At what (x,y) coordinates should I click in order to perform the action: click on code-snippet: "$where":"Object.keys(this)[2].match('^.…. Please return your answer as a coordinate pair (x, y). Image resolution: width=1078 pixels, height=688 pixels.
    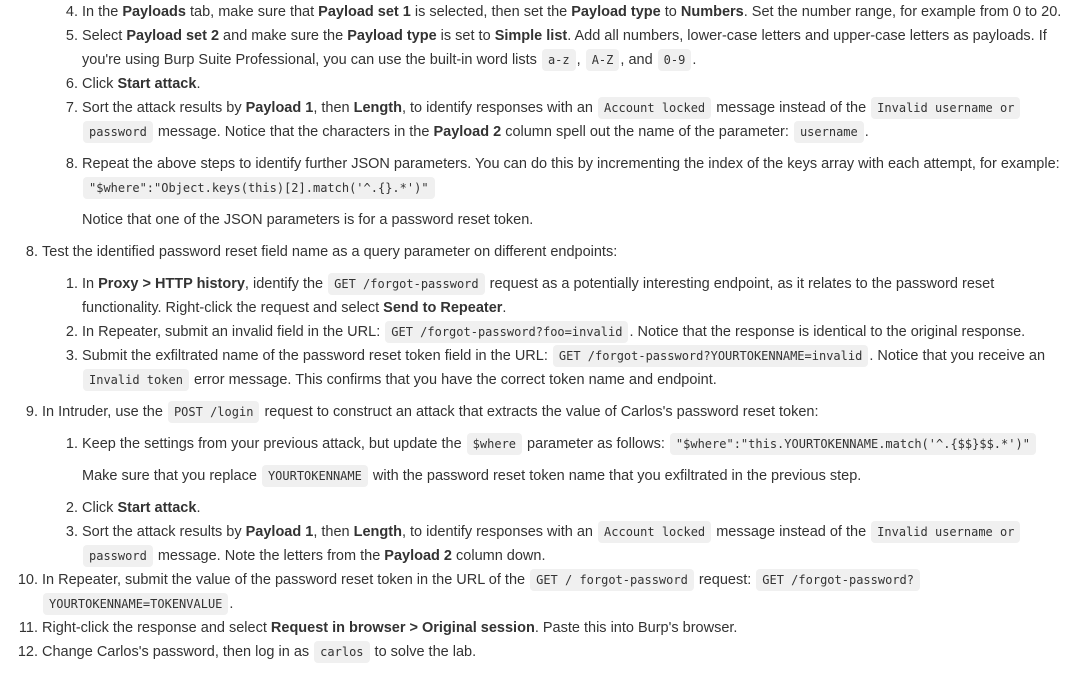
    Looking at the image, I should click on (259, 188).